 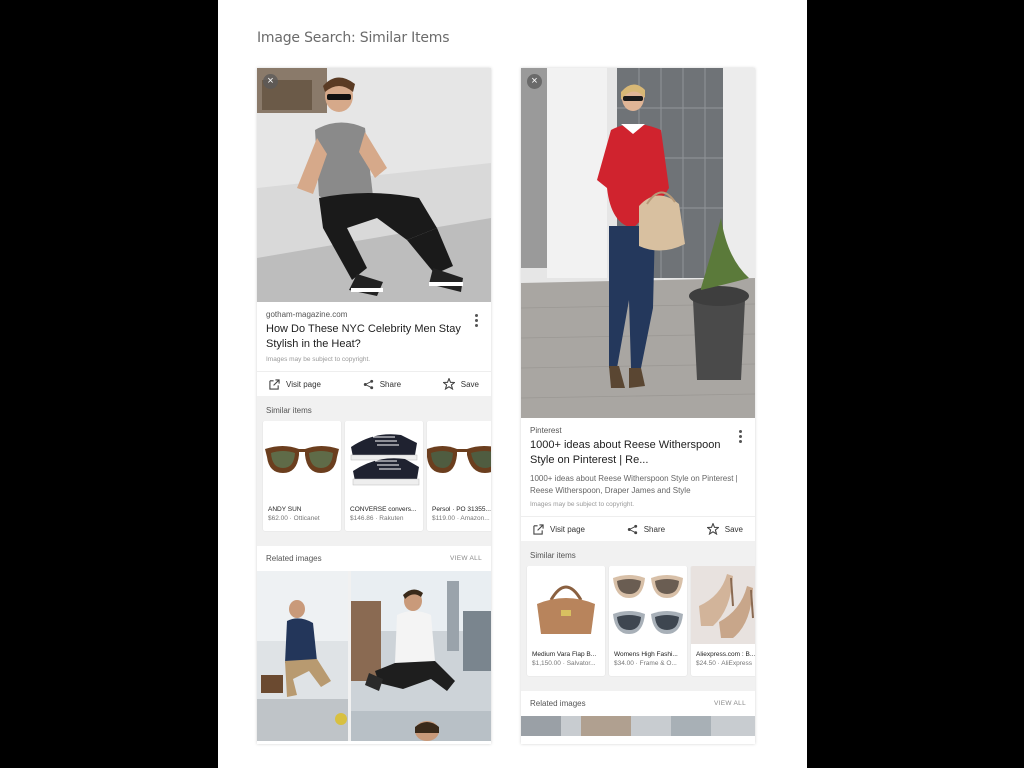 What do you see at coordinates (638, 430) in the screenshot?
I see `result-source: Pinterest` at bounding box center [638, 430].